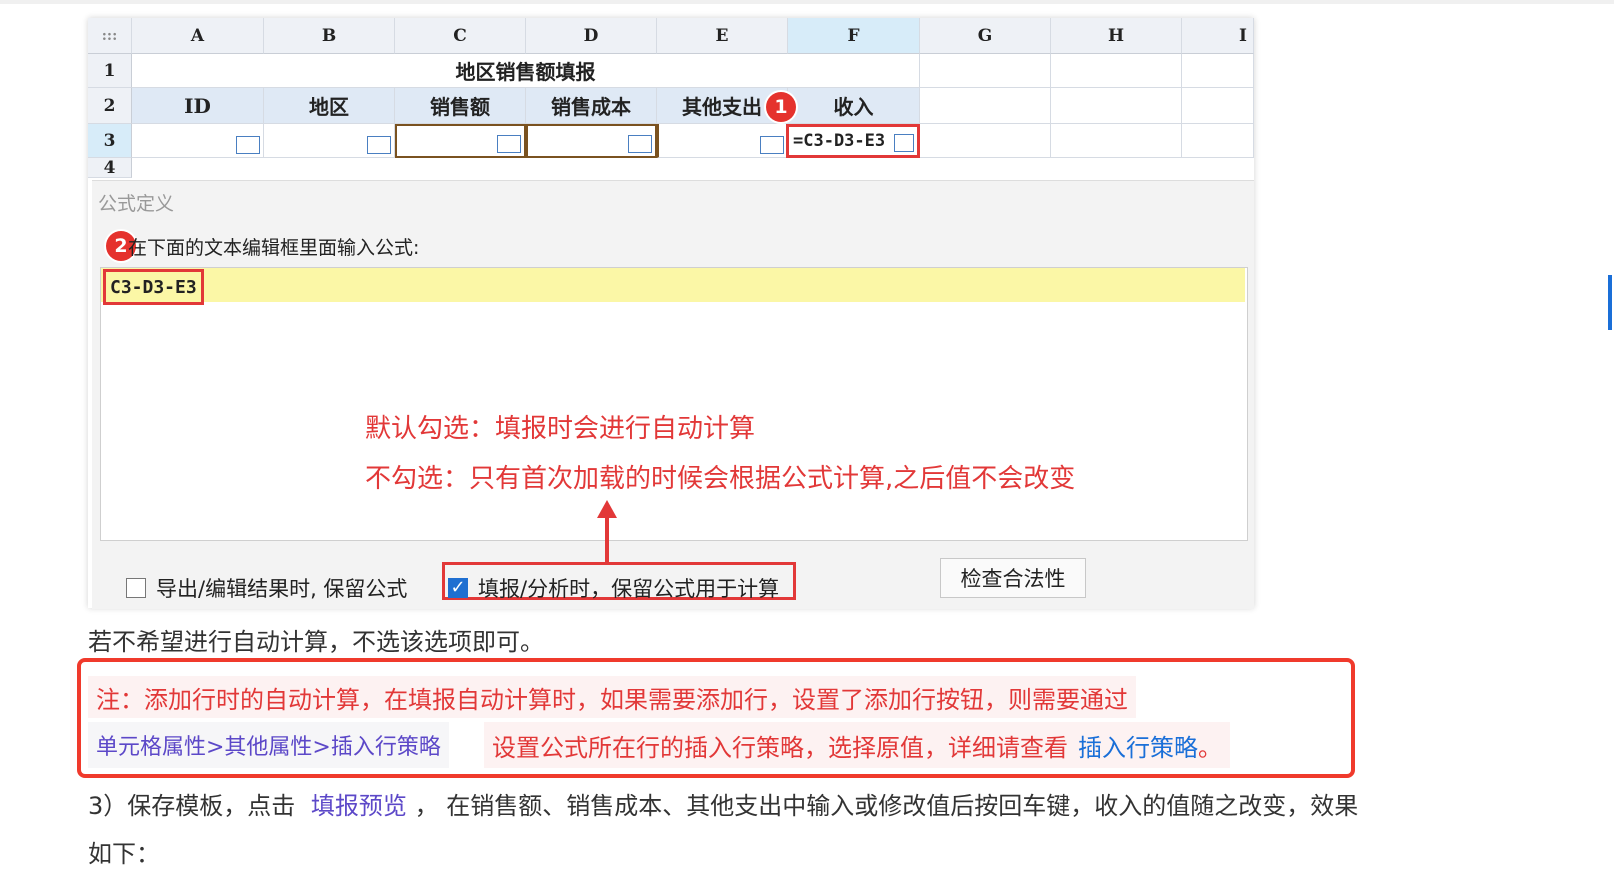  What do you see at coordinates (198, 36) in the screenshot?
I see `col-header-a: A` at bounding box center [198, 36].